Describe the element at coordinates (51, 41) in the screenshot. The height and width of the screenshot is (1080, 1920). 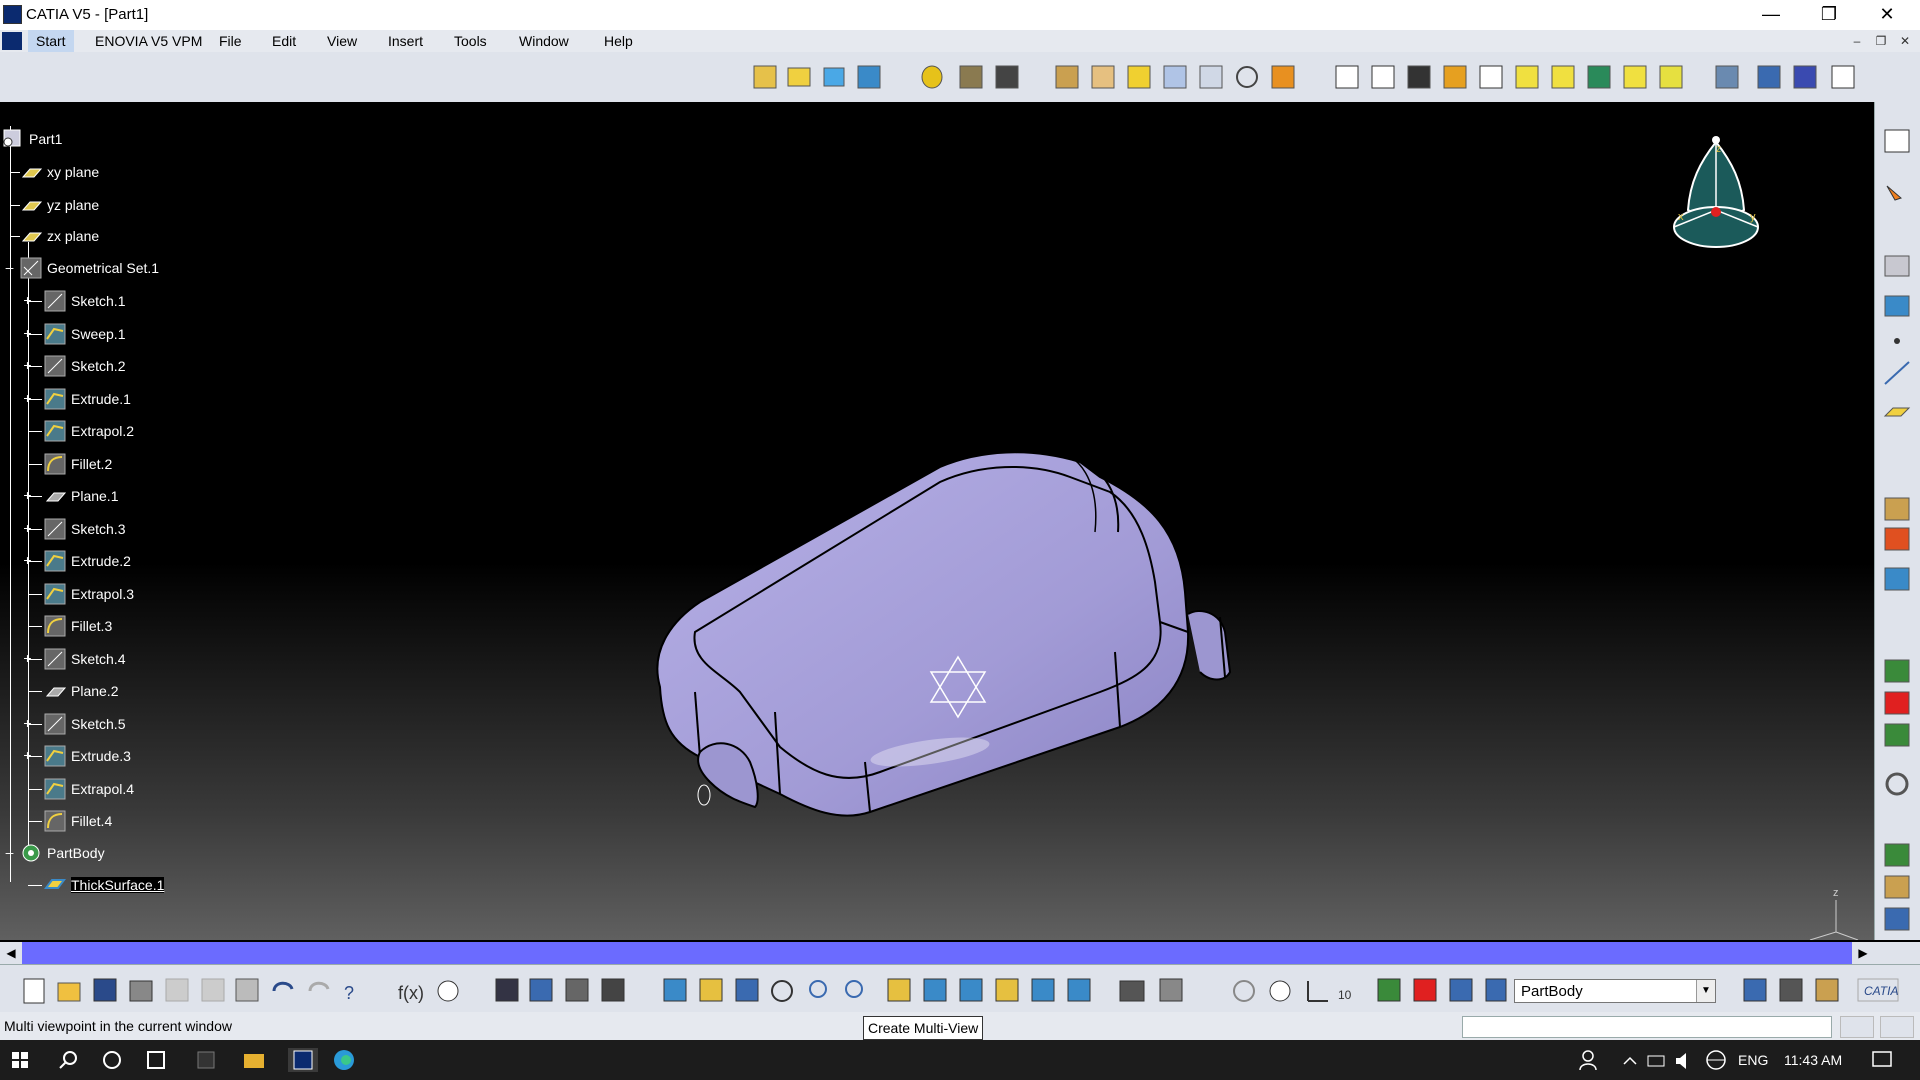
I see `menu-start: Start` at that location.